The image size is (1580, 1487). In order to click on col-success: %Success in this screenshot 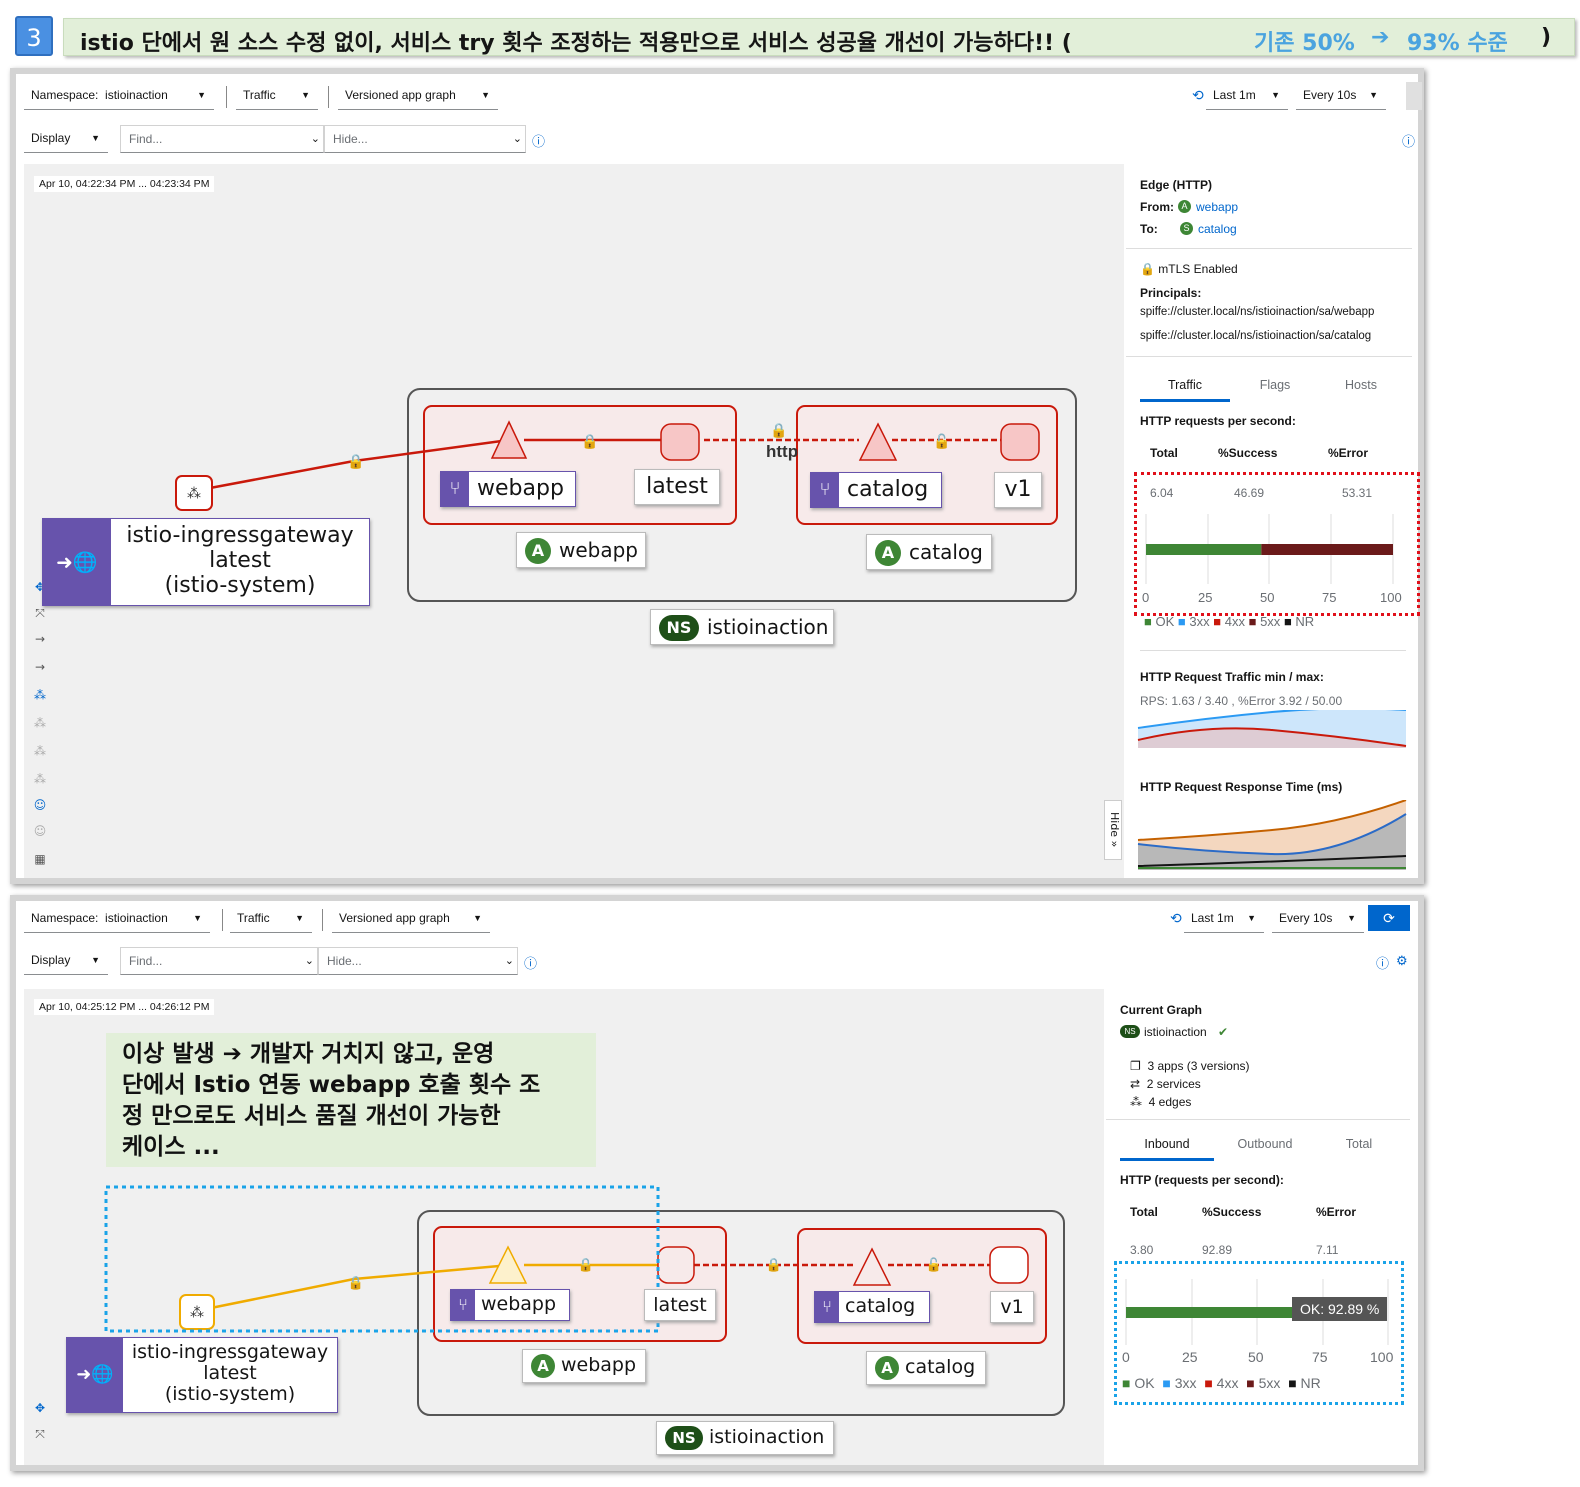, I will do `click(1232, 1212)`.